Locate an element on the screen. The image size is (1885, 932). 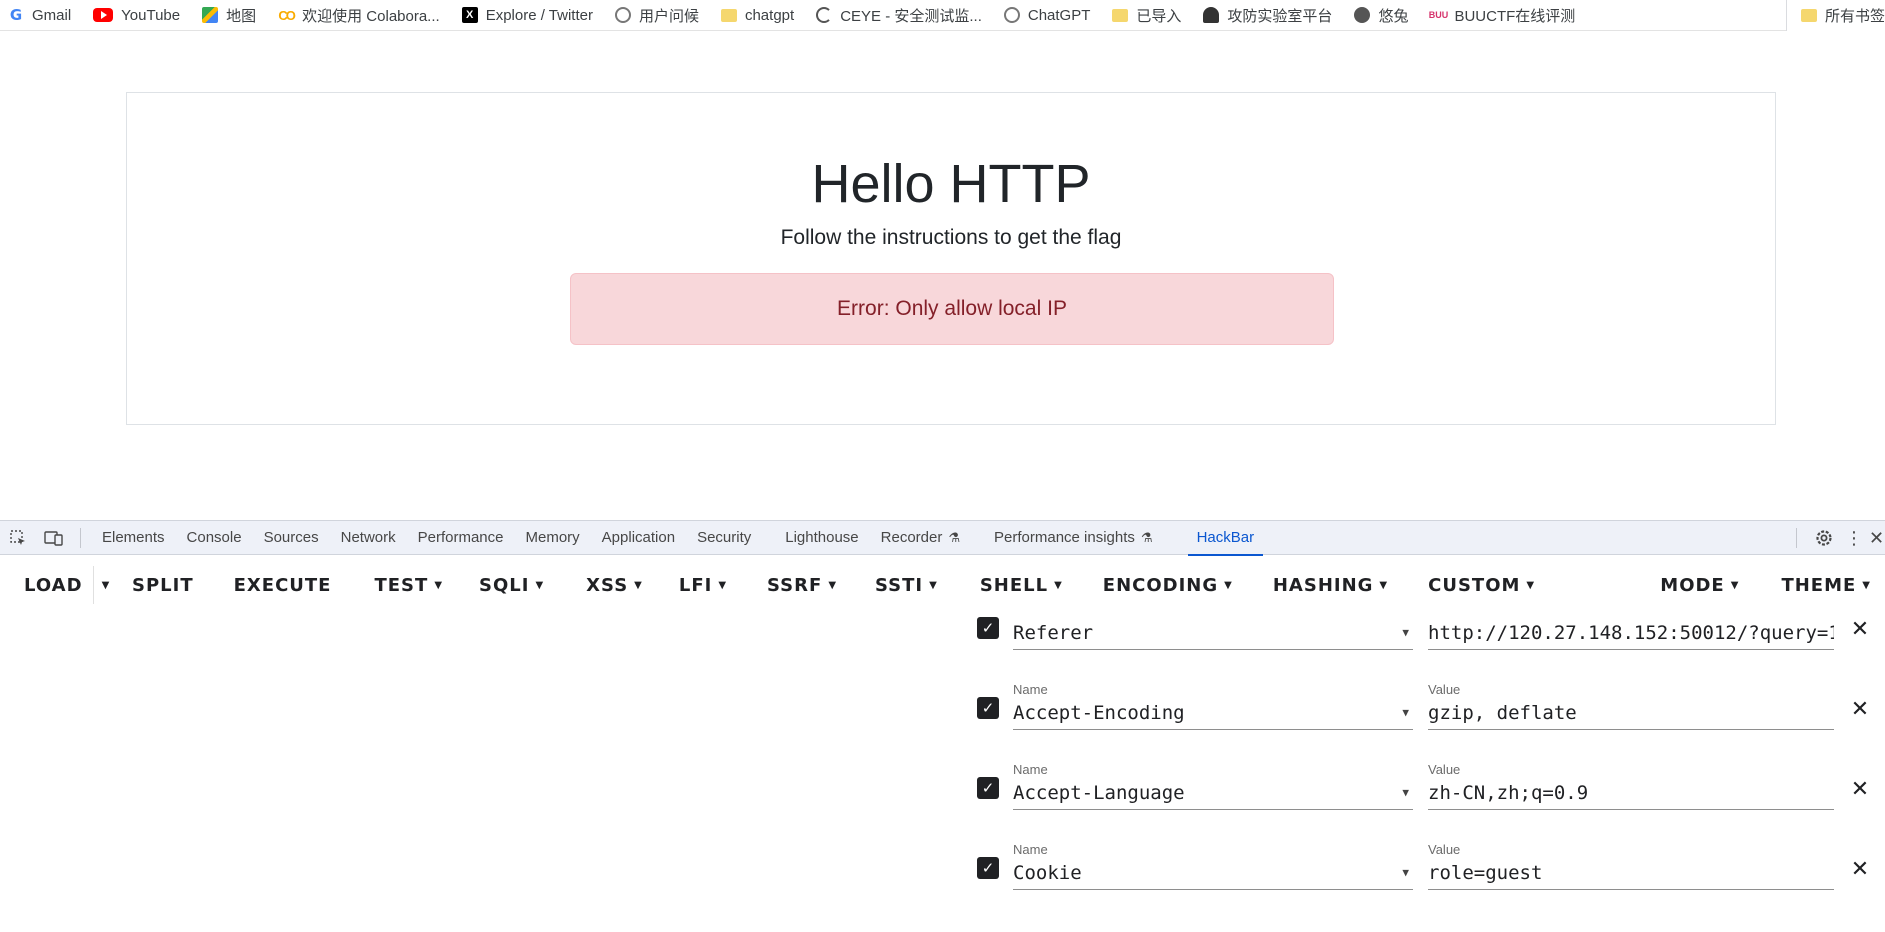
tab-elements: Elements is located at coordinates (133, 538).